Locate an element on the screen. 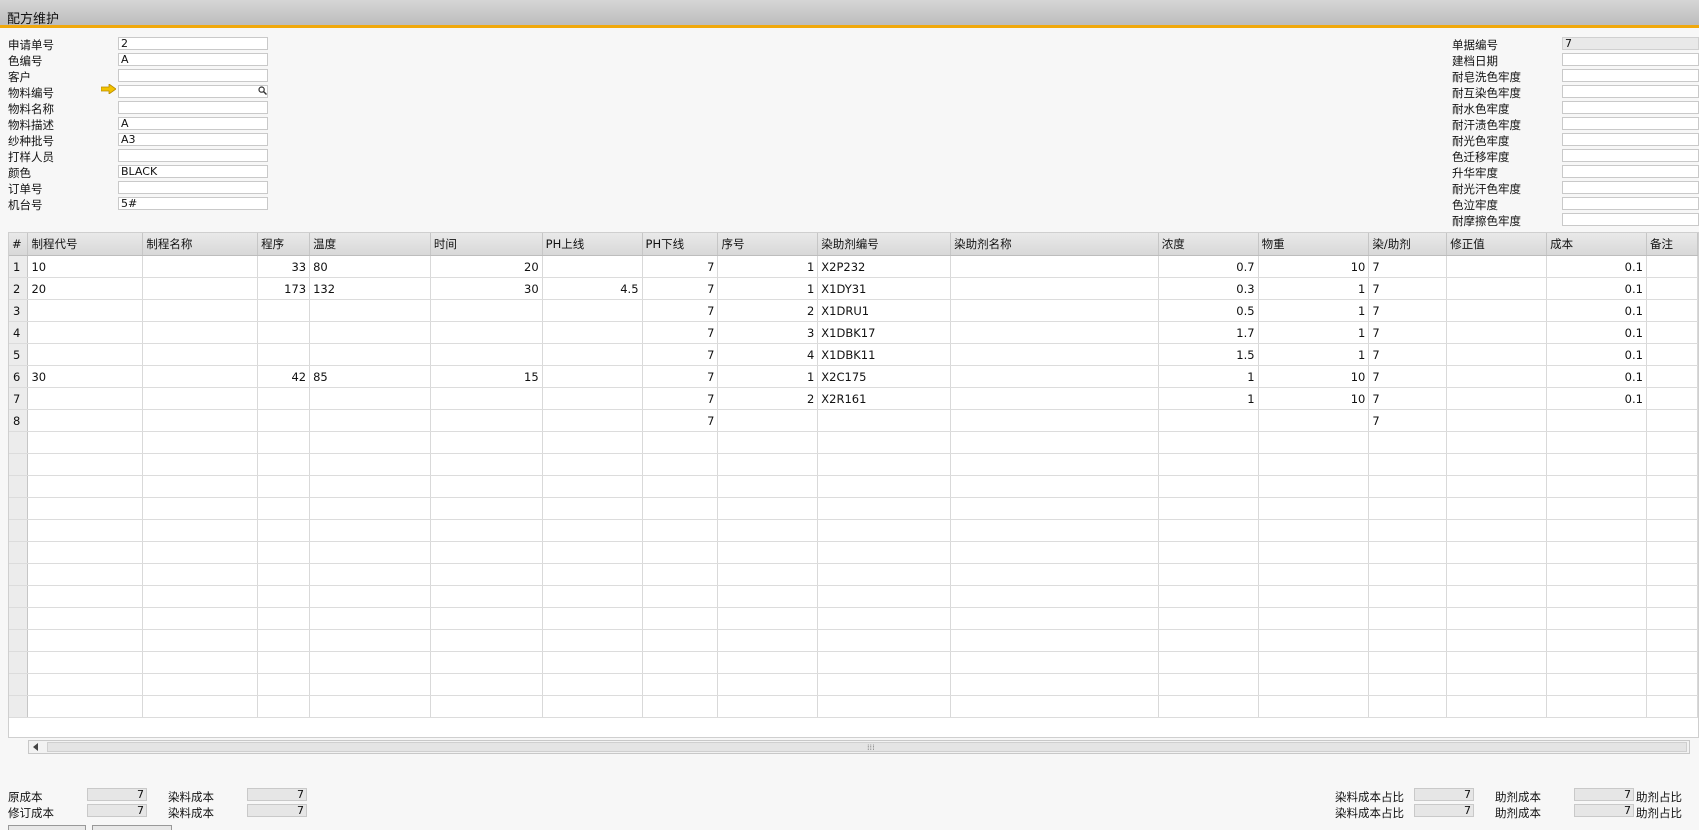 Image resolution: width=1699 pixels, height=830 pixels. table-row: 1 10 33 80 20 7 1 X2P232 0.7 10 7 0.1 is located at coordinates (853, 266).